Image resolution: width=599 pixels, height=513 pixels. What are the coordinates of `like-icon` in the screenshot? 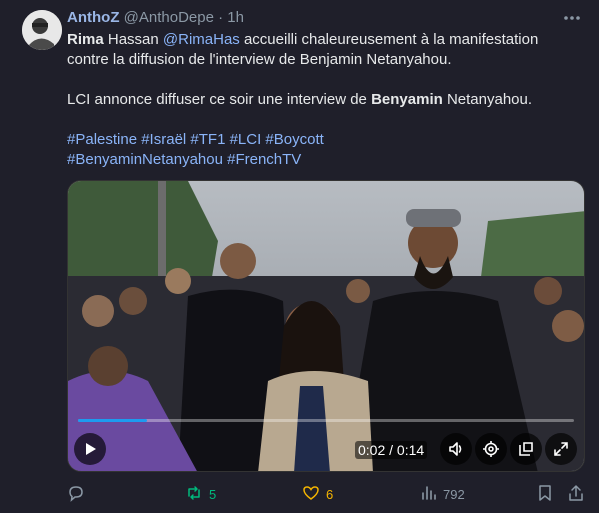 It's located at (311, 494).